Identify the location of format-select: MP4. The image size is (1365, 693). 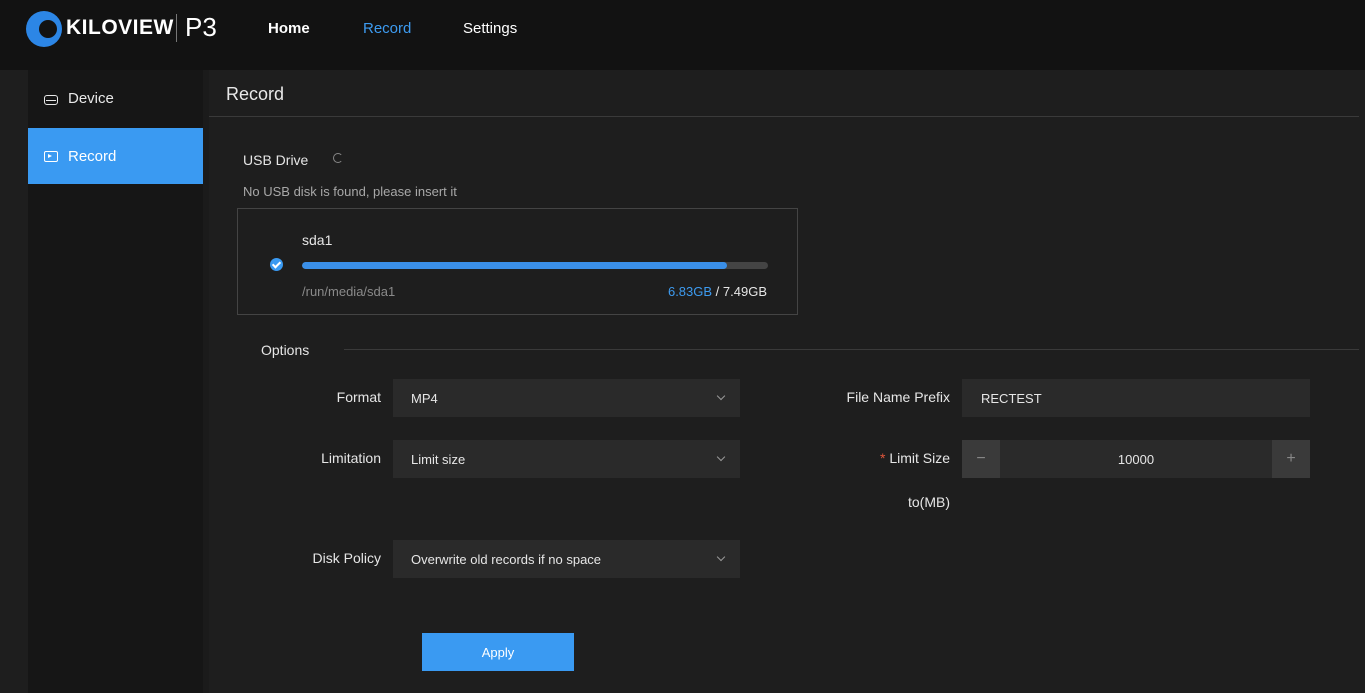
(566, 398).